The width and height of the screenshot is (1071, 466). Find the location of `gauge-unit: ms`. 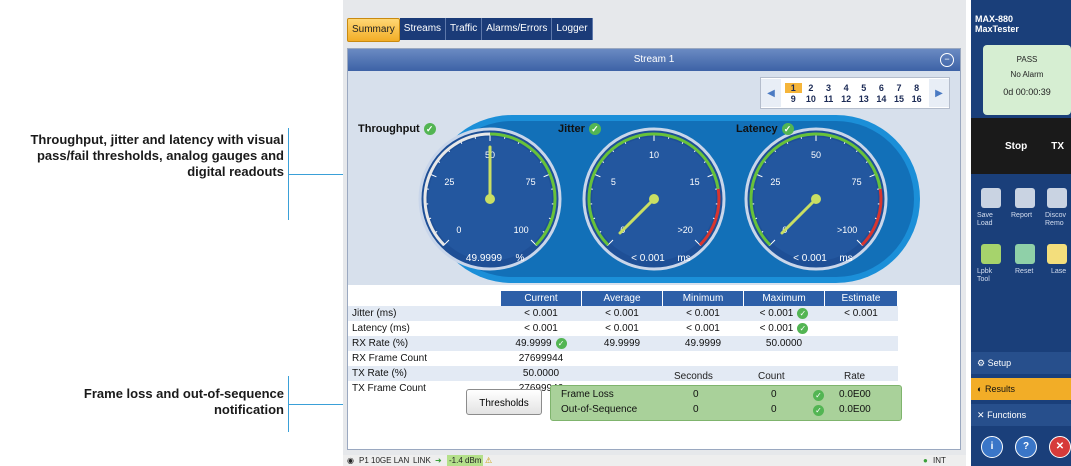

gauge-unit: ms is located at coordinates (683, 258).